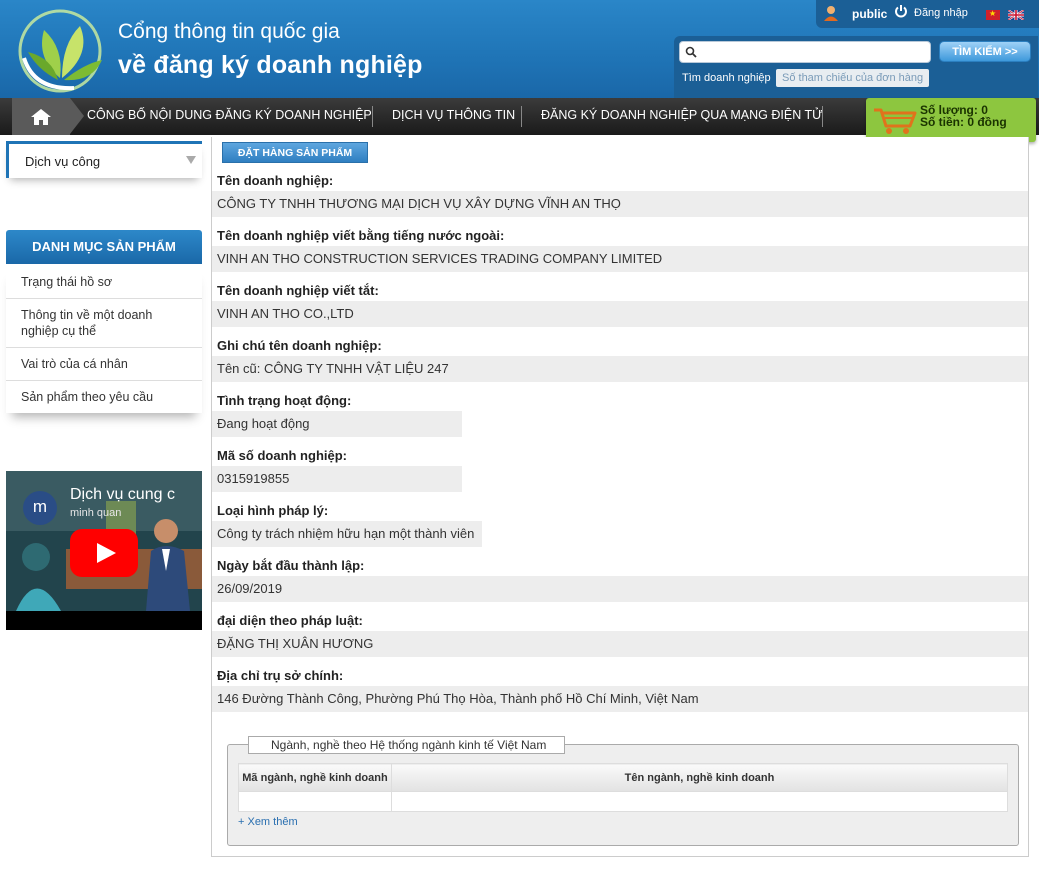 This screenshot has height=872, width=1039. Describe the element at coordinates (941, 13) in the screenshot. I see `login-link: Đăng nhập` at that location.